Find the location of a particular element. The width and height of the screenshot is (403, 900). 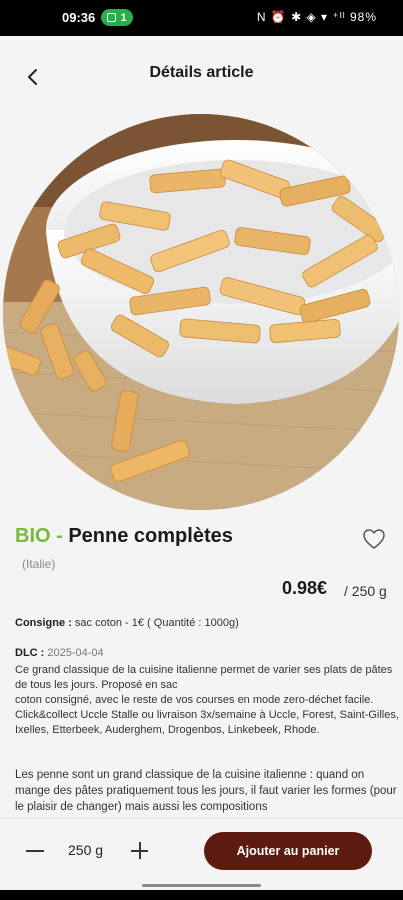

product-title: BIO - Penne complètes is located at coordinates (124, 536).